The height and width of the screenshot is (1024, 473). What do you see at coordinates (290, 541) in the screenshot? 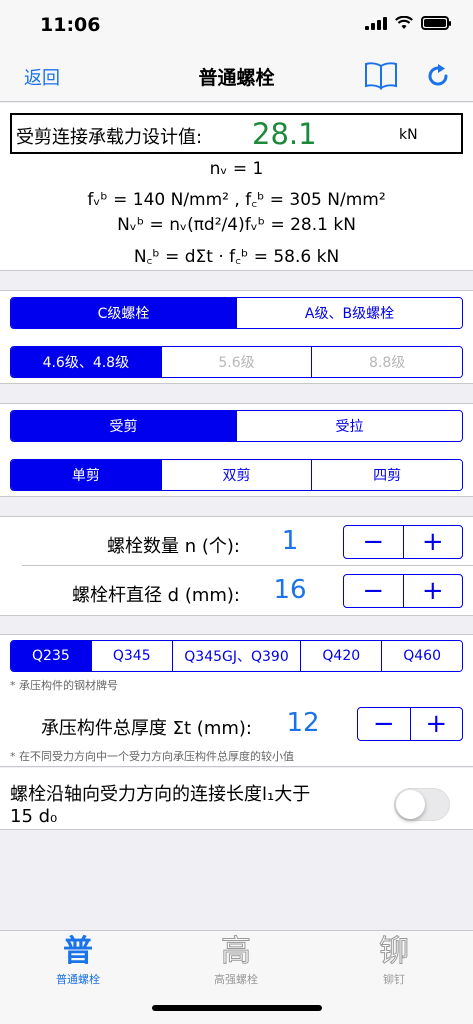
I see `bolt-count-value: 1` at bounding box center [290, 541].